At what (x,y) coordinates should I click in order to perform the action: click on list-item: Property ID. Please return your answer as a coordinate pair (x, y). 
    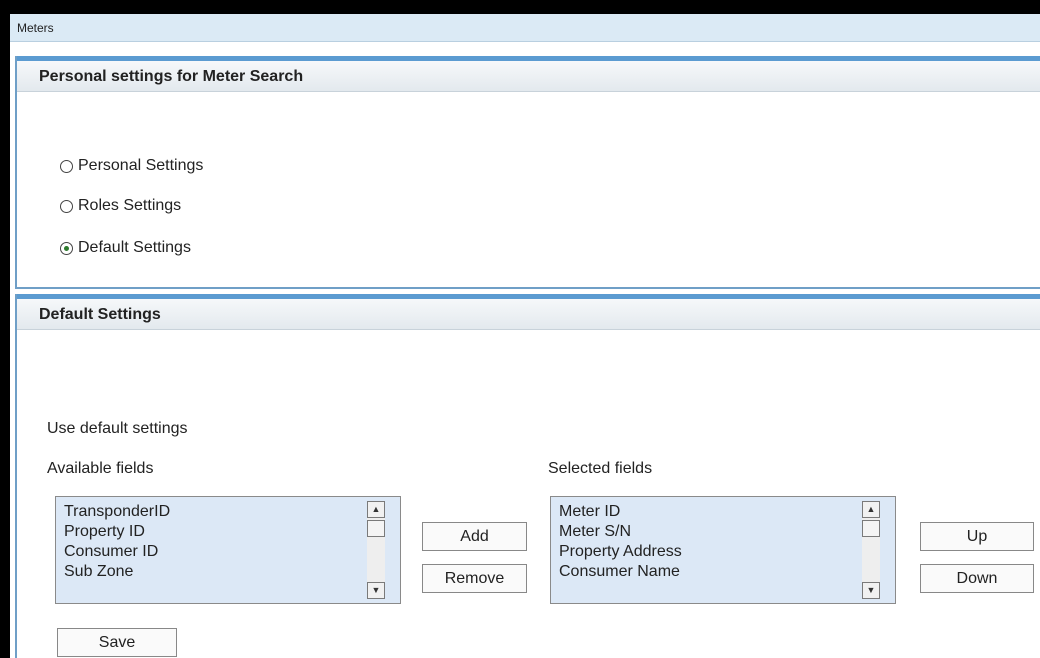
    Looking at the image, I should click on (117, 532).